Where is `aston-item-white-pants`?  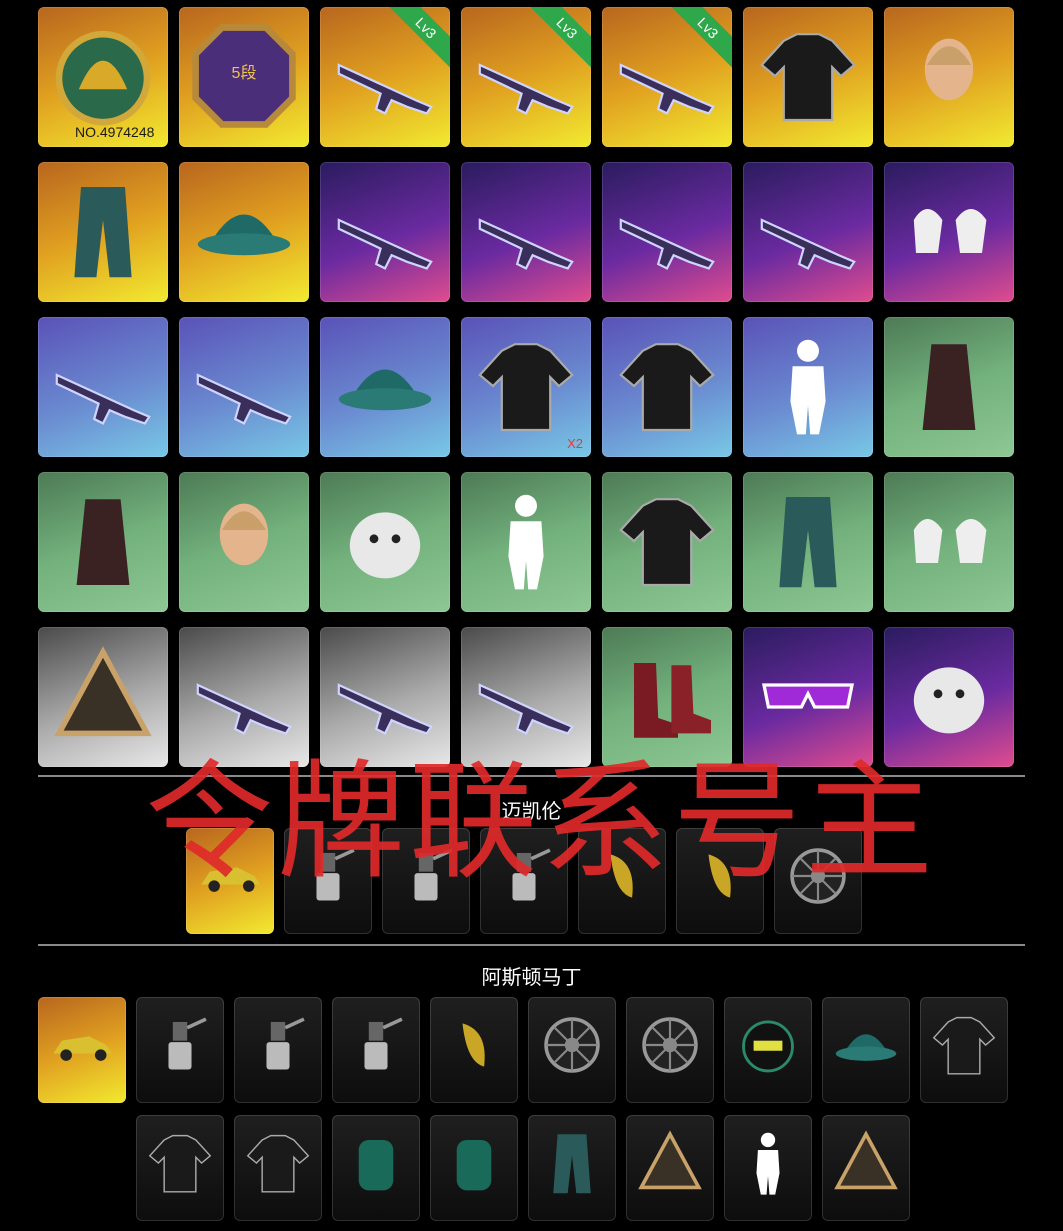
aston-item-white-pants is located at coordinates (572, 1168).